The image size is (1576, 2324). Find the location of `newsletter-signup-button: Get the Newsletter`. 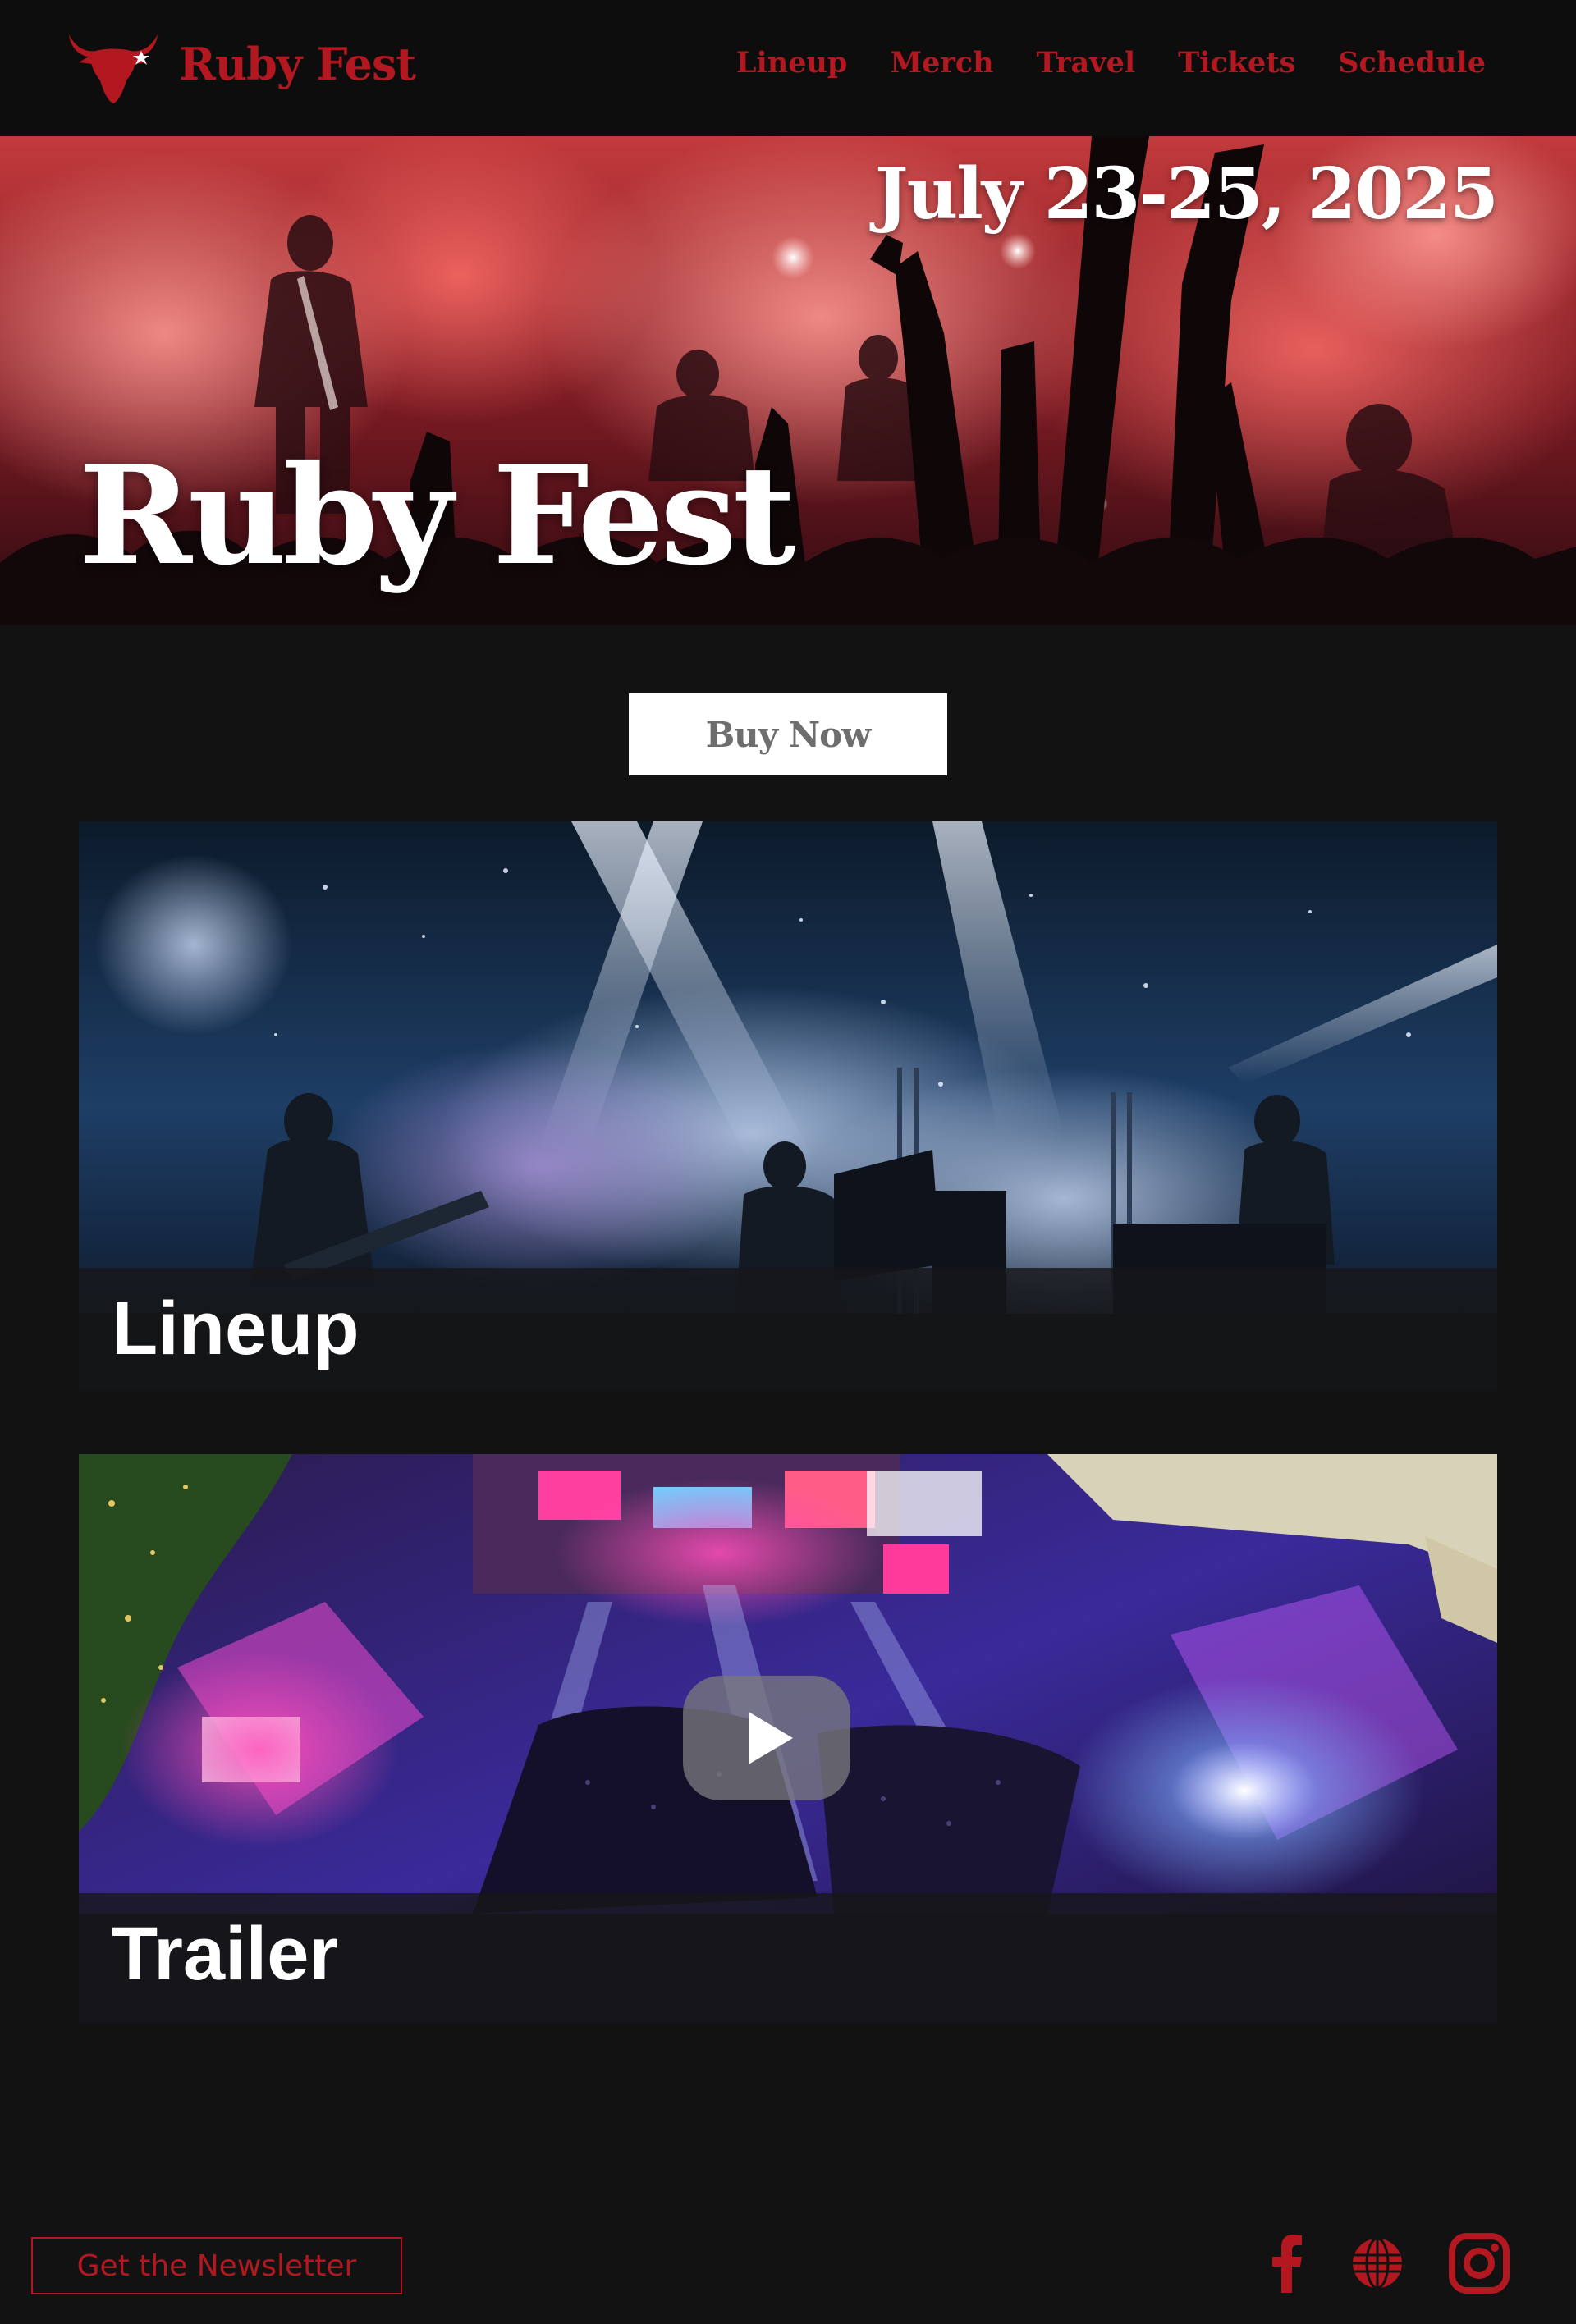

newsletter-signup-button: Get the Newsletter is located at coordinates (216, 2265).